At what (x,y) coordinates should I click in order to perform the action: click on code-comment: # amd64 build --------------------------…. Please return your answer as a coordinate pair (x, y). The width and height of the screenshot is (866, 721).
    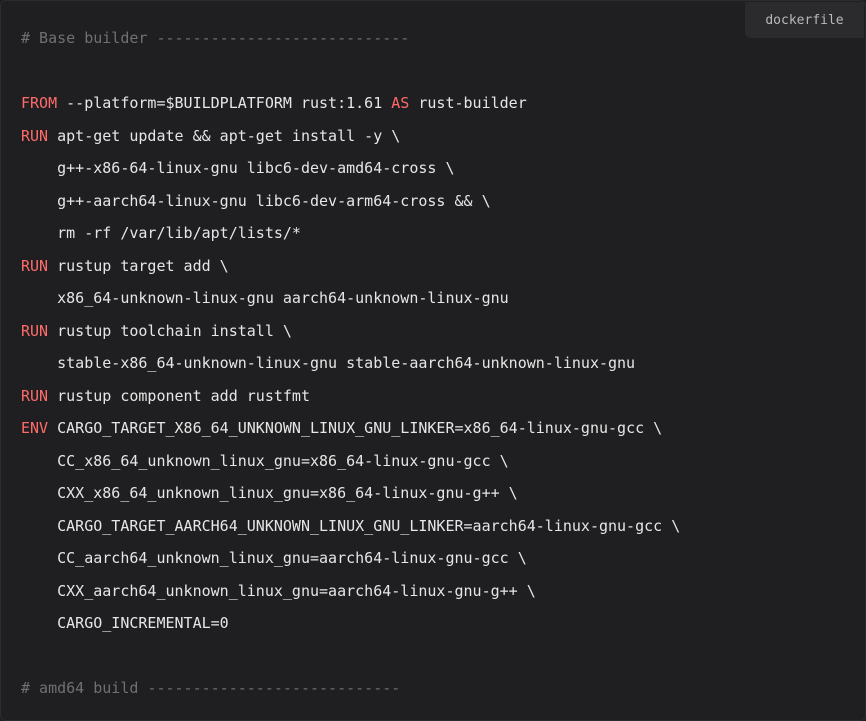
    Looking at the image, I should click on (211, 688).